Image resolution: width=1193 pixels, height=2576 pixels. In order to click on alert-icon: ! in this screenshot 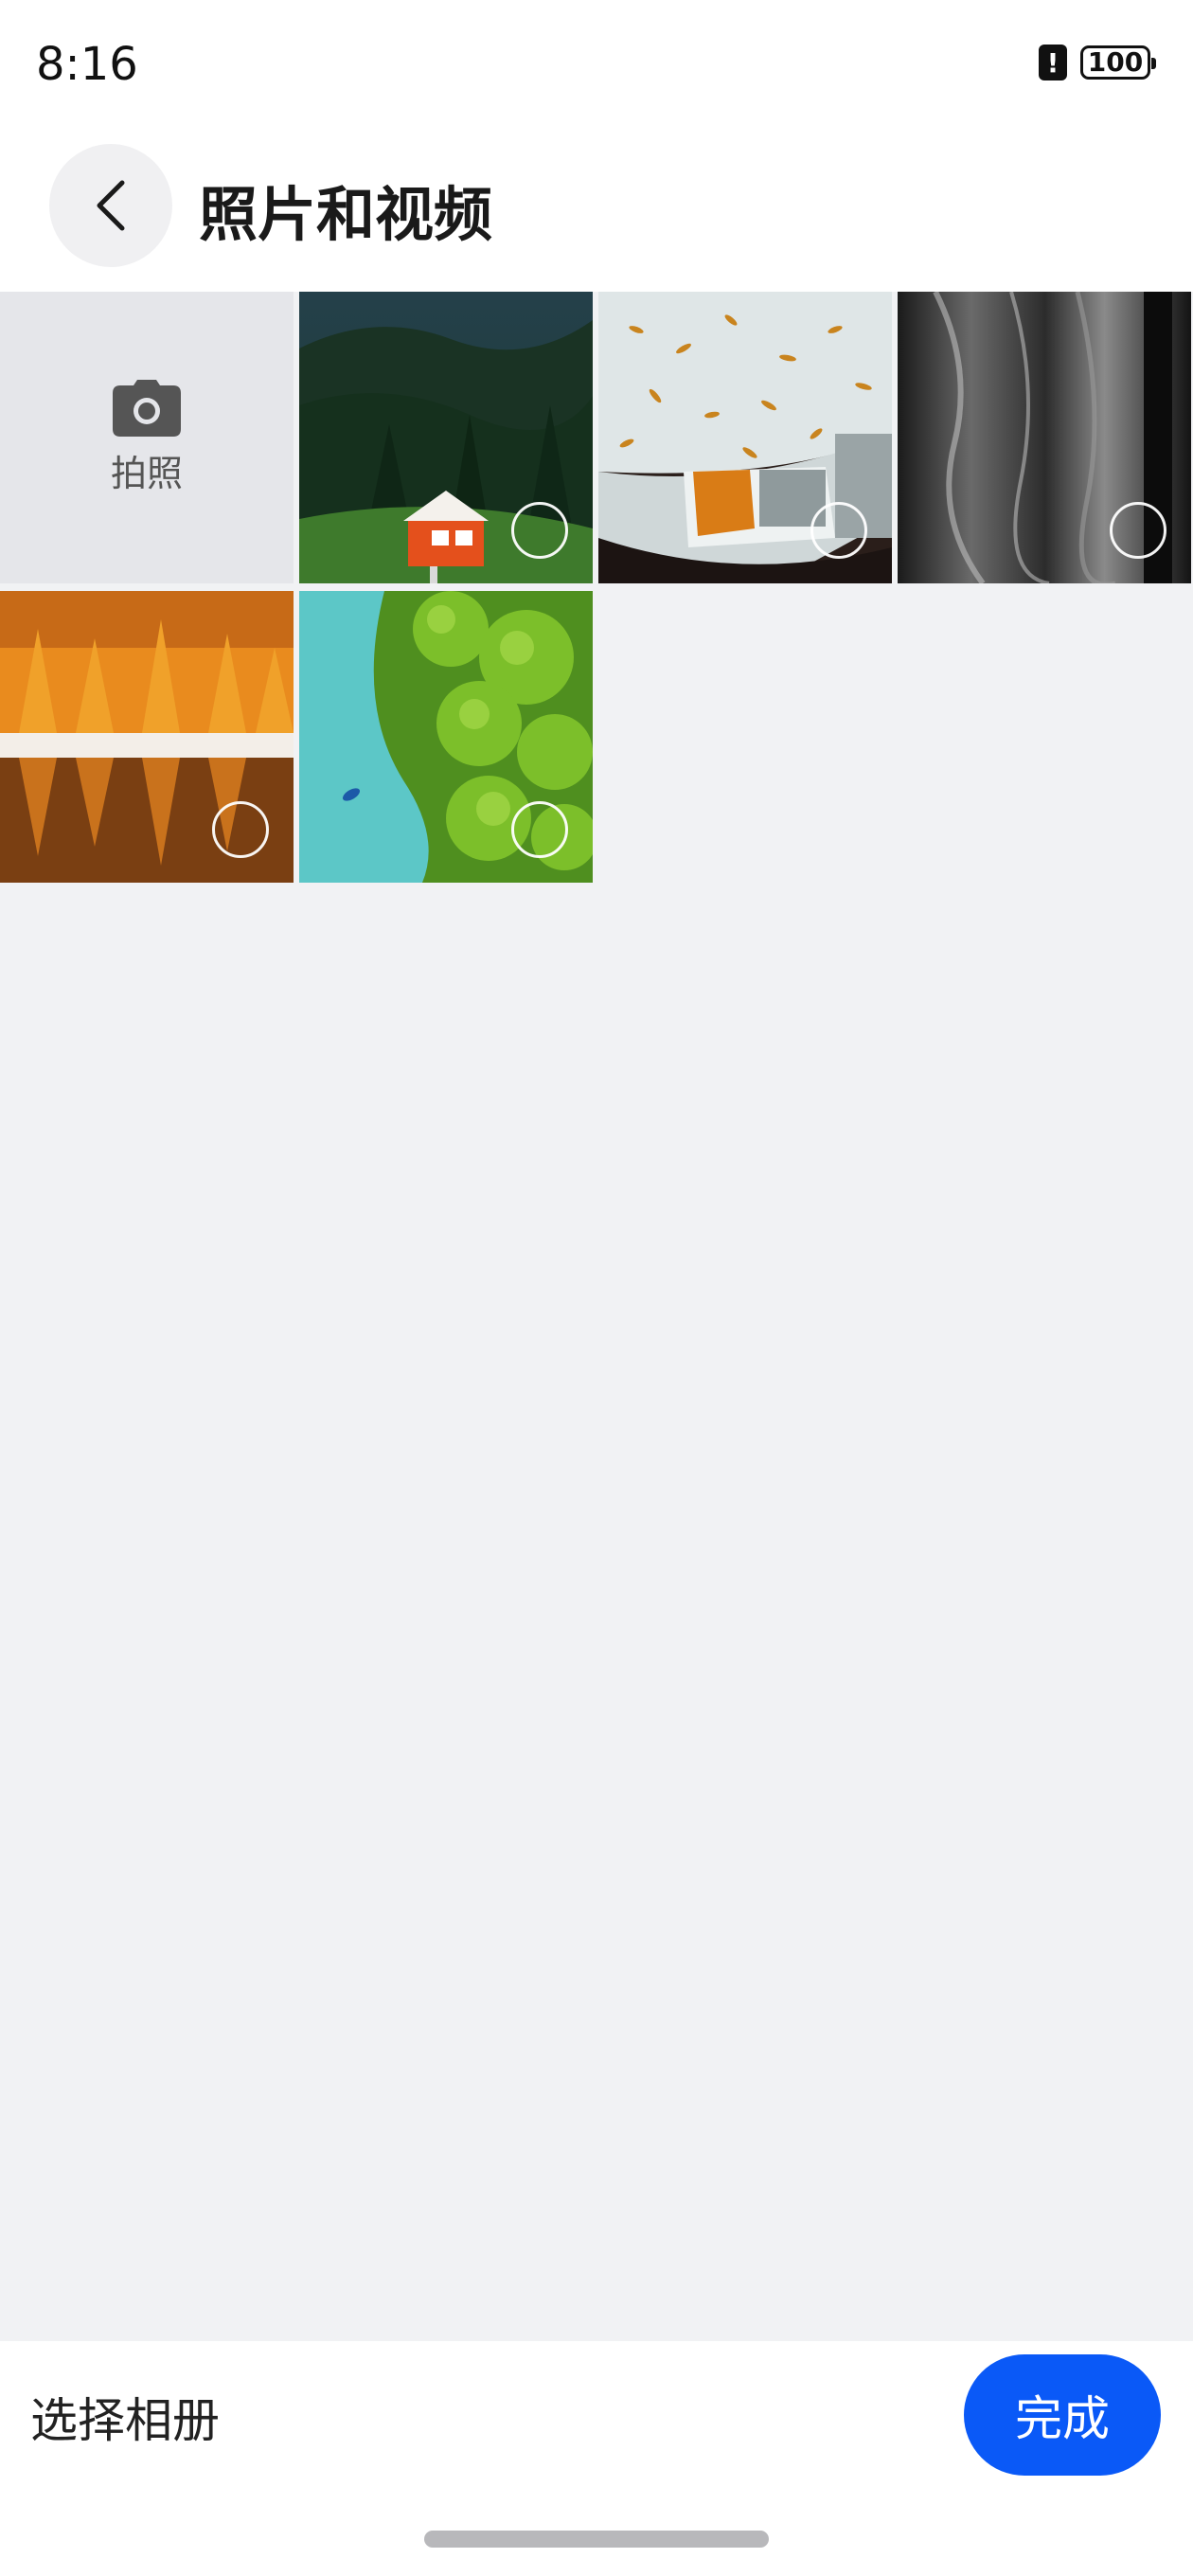, I will do `click(1053, 62)`.